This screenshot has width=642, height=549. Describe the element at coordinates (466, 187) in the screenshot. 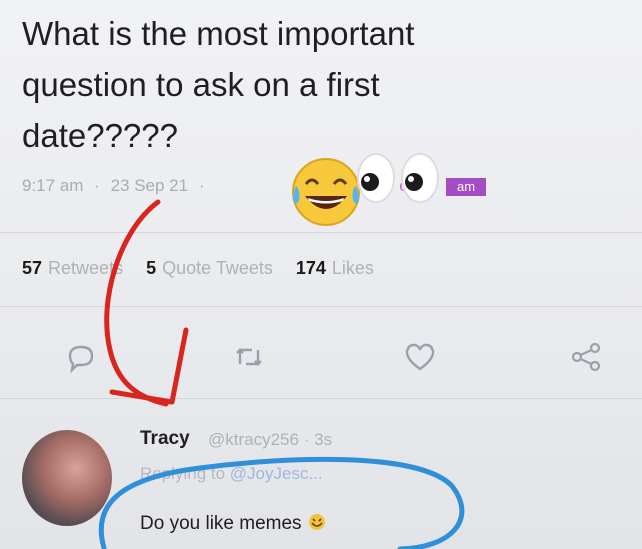

I see `source-tag: am` at that location.